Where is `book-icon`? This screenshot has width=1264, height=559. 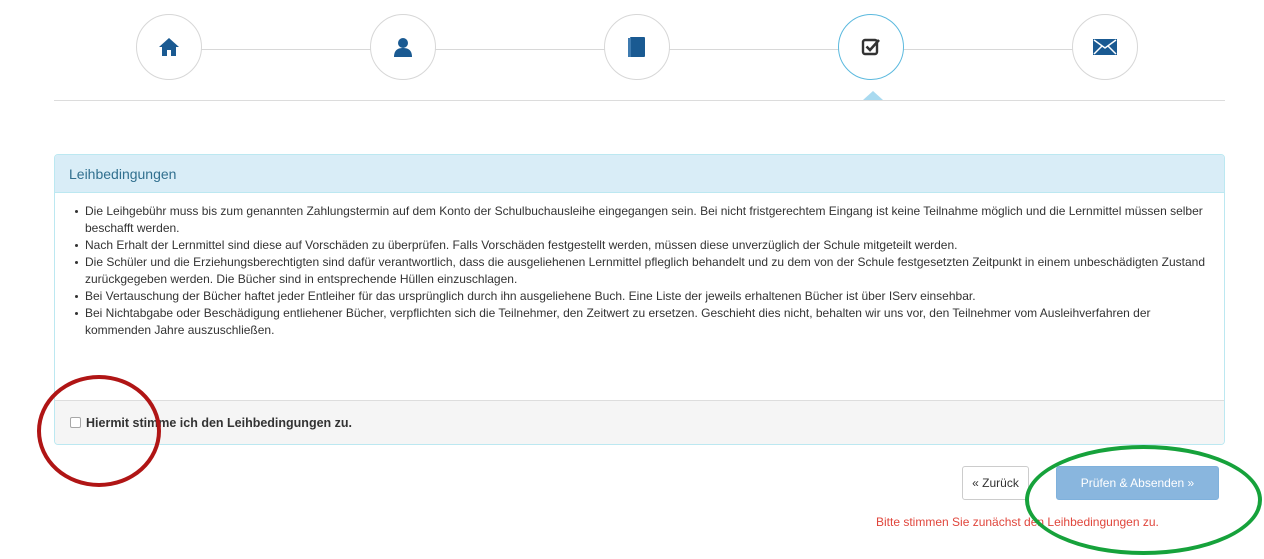 book-icon is located at coordinates (636, 47).